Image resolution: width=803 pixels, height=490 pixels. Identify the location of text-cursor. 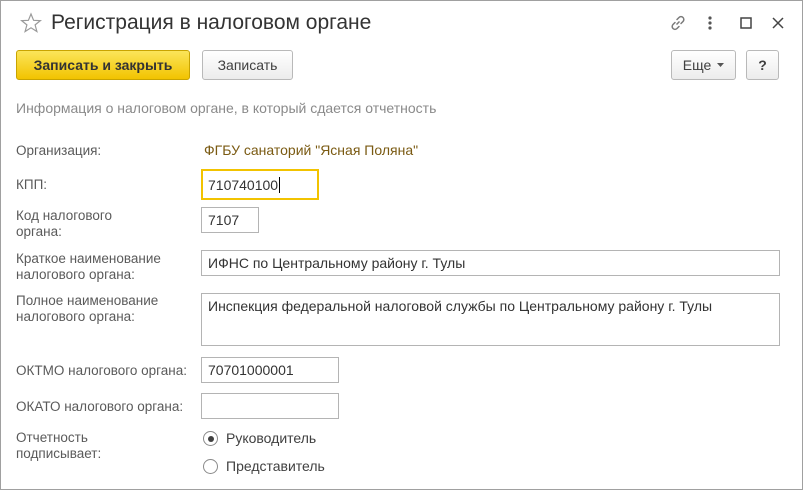
(280, 184).